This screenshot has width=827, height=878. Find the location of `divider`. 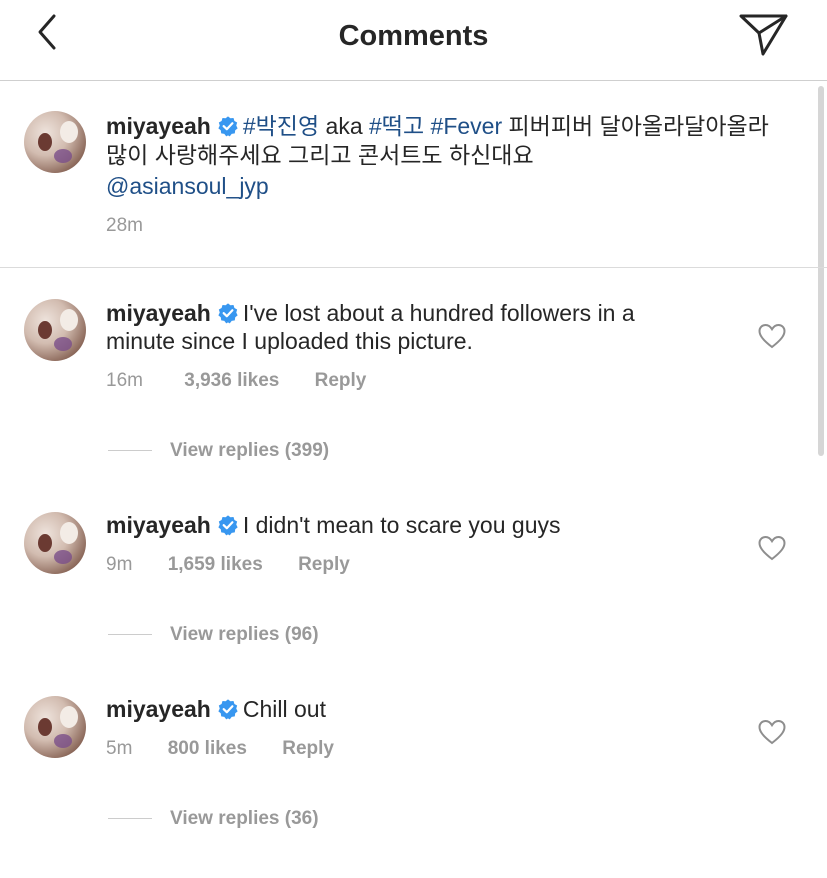

divider is located at coordinates (413, 267).